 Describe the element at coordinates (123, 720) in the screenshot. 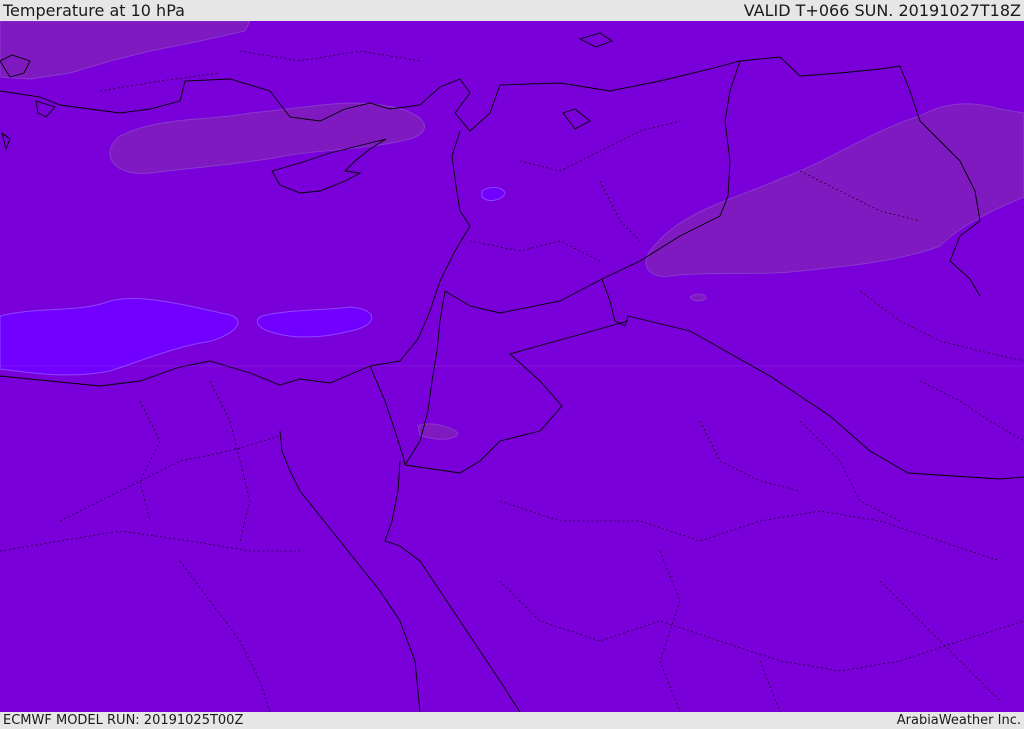

I see `model-run-label: ECMWF MODEL RUN: 20191025T00Z` at that location.